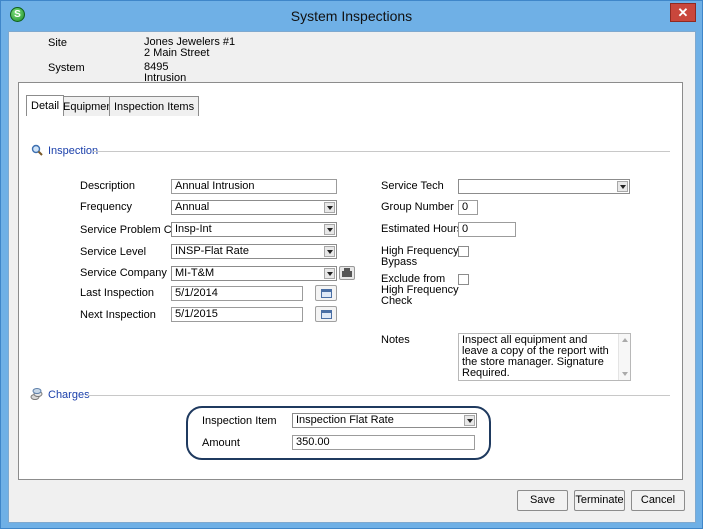  I want to click on frequency-label: Frequency, so click(106, 207).